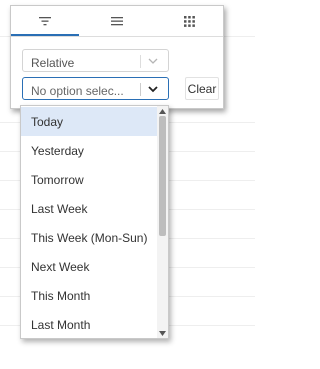  What do you see at coordinates (117, 36) in the screenshot?
I see `tab-divider` at bounding box center [117, 36].